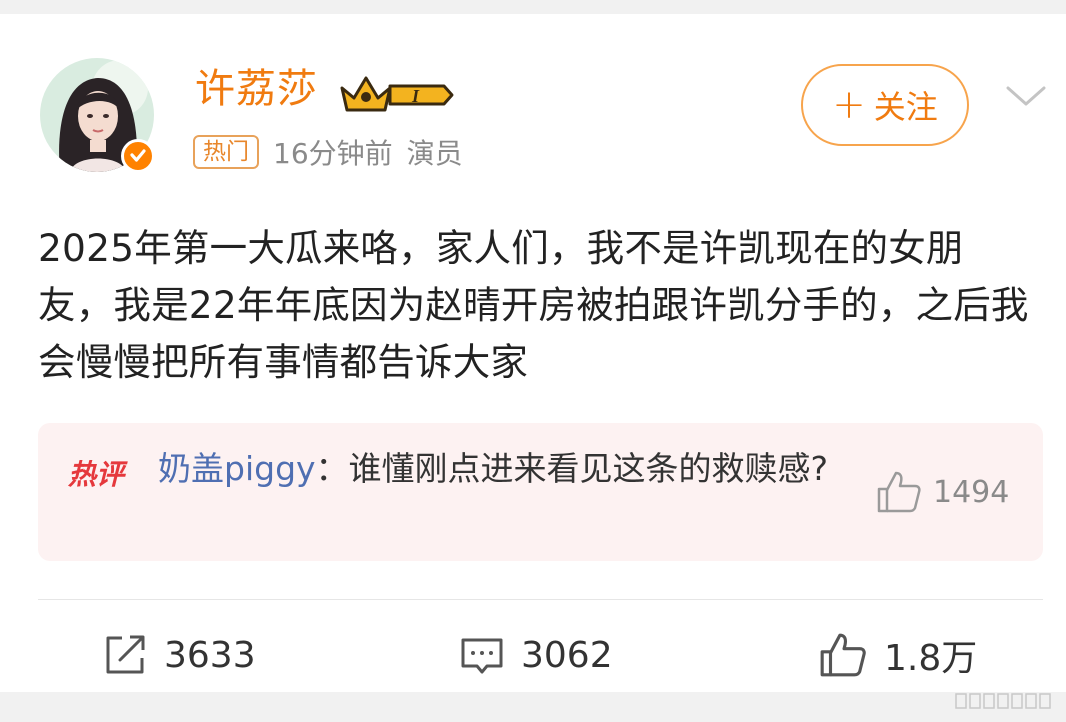 This screenshot has height=722, width=1066. I want to click on member-crown-badge-icon: I, so click(398, 97).